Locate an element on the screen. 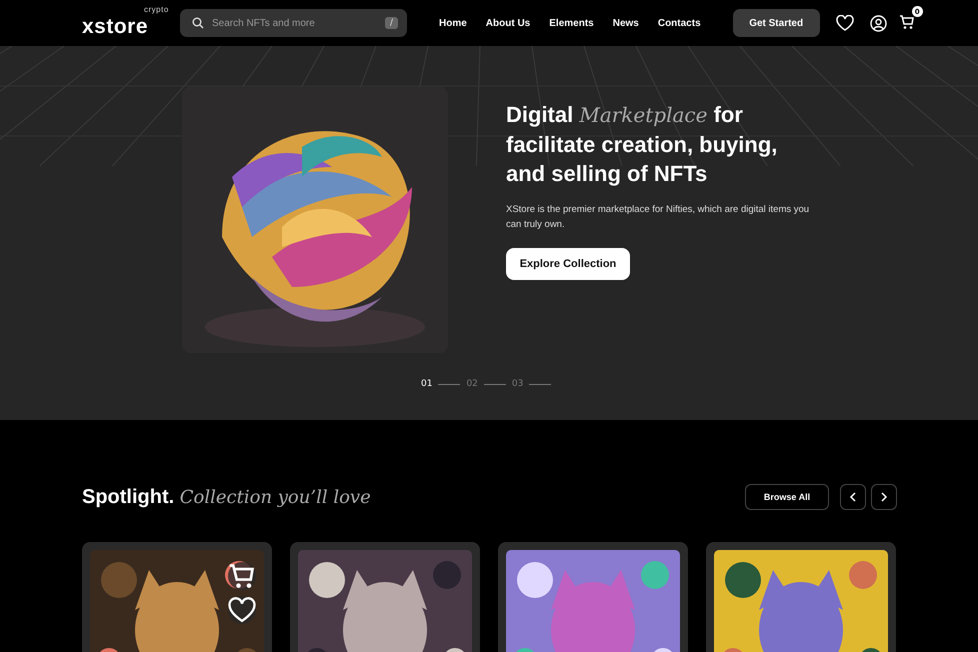  nav-link: About Us is located at coordinates (508, 23).